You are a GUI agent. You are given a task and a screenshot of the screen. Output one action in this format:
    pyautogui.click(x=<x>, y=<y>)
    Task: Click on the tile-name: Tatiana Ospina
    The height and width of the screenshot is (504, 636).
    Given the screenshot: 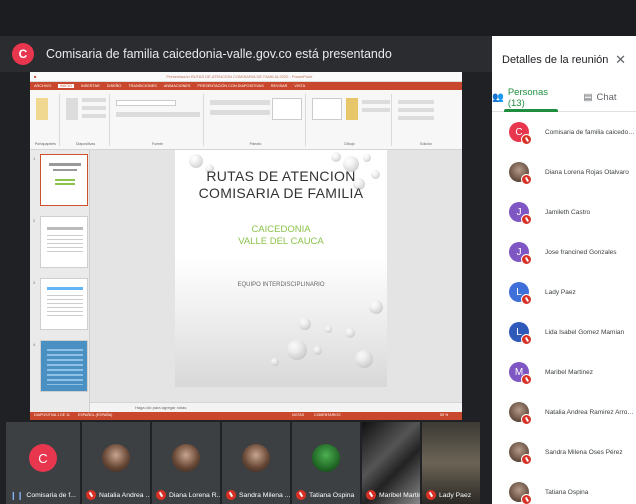 What is the action you would take?
    pyautogui.click(x=332, y=495)
    